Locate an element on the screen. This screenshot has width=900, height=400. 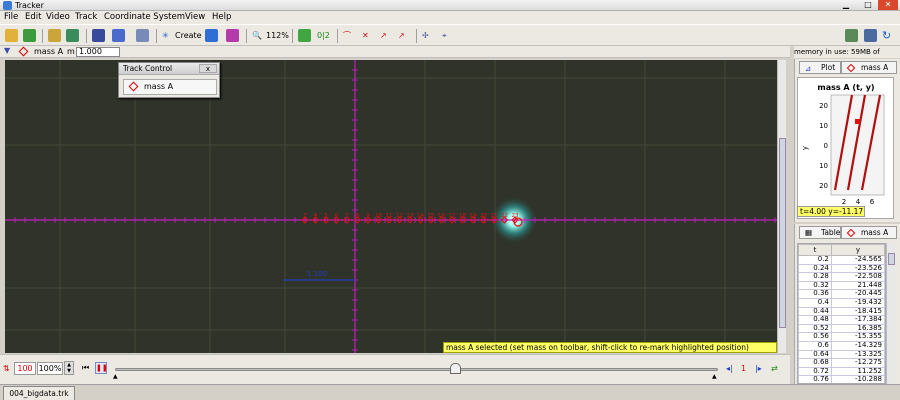
trail-toggle: 0|2 is located at coordinates (323, 35).